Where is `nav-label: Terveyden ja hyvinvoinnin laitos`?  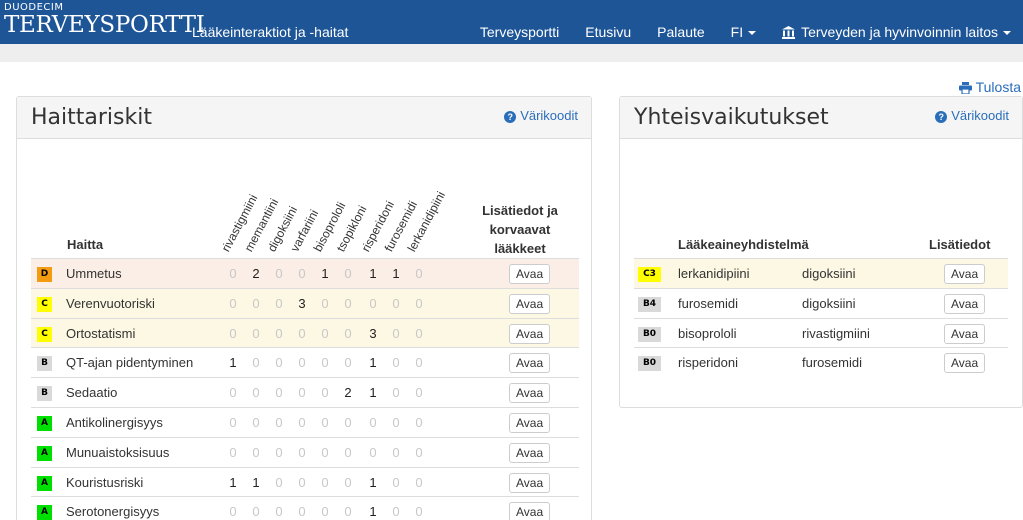
nav-label: Terveyden ja hyvinvoinnin laitos is located at coordinates (899, 32).